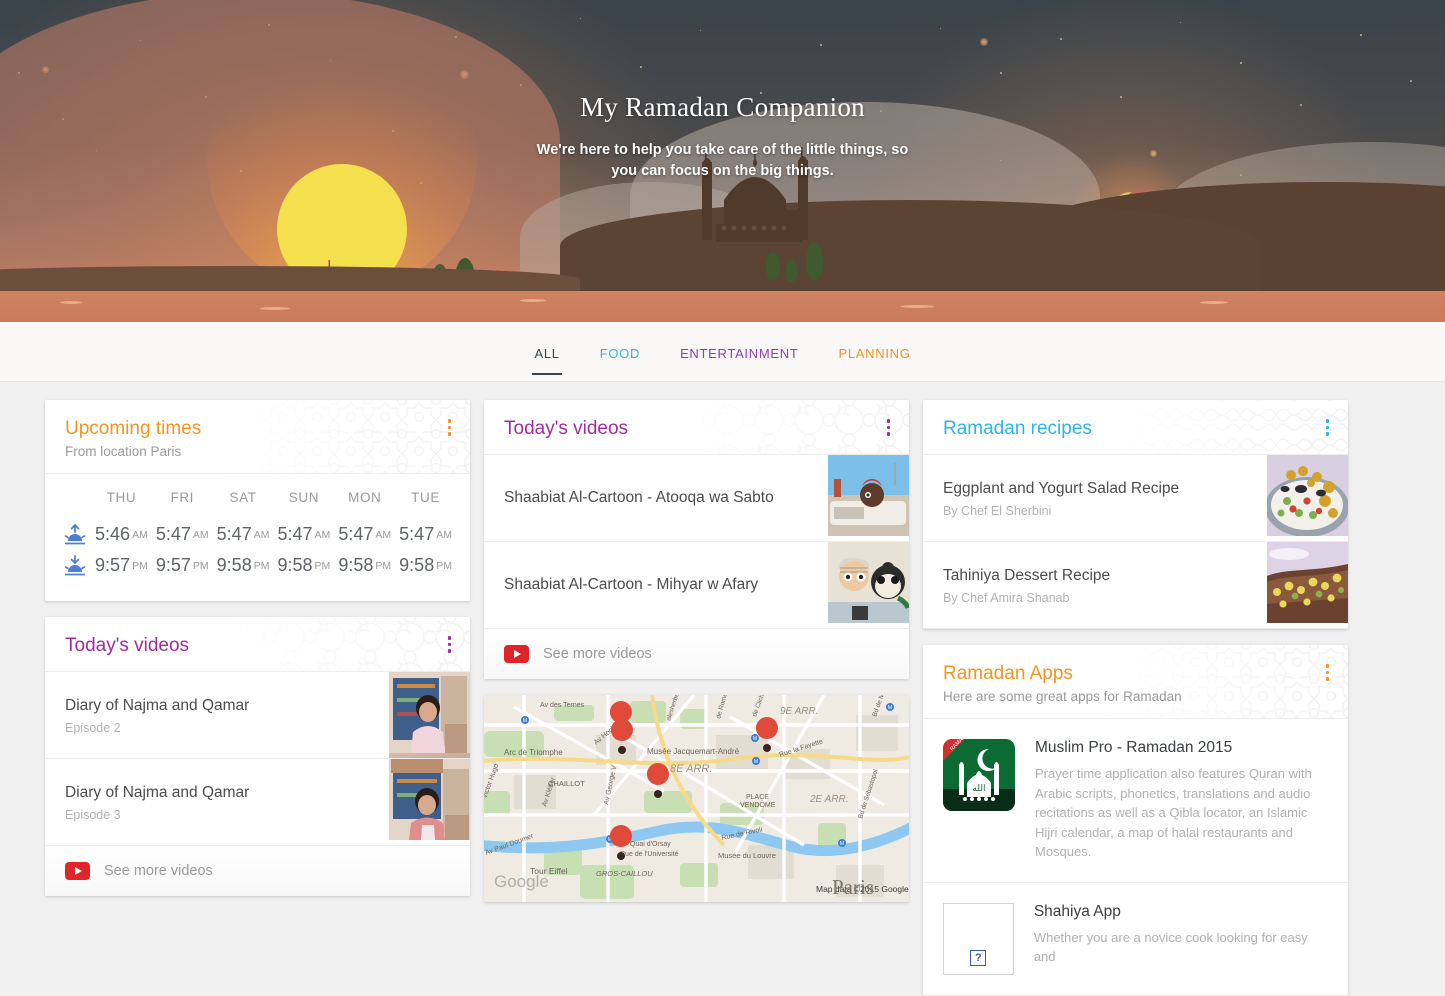  What do you see at coordinates (853, 887) in the screenshot?
I see `map-city-label: Paris` at bounding box center [853, 887].